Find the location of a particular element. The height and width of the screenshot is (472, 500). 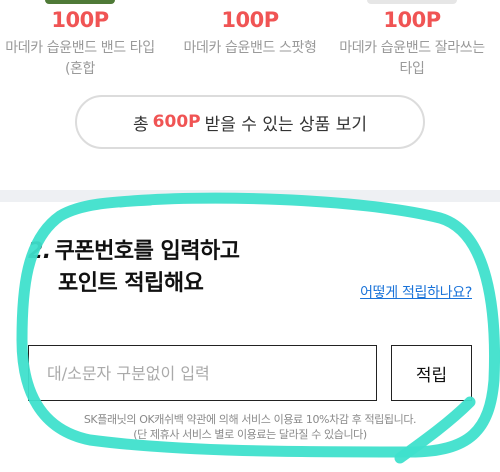

product-name: 마데카 습윤밴드 스팟형 is located at coordinates (250, 48).